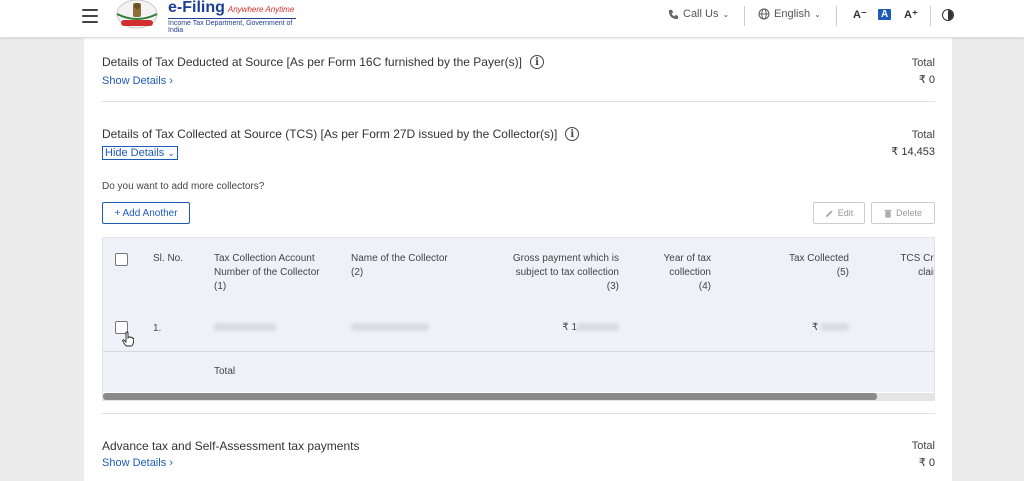  I want to click on advance-total-value: ₹ 0, so click(926, 463).